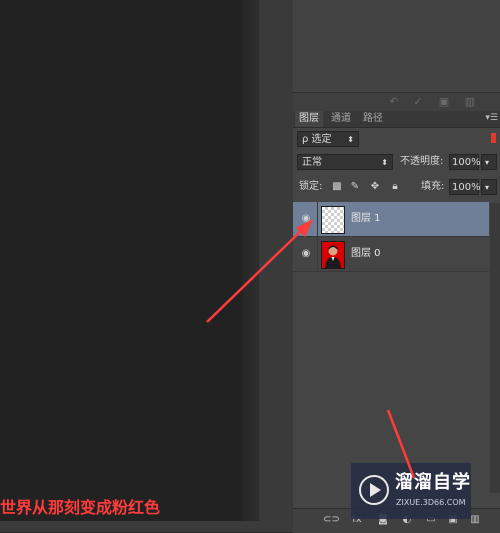 The height and width of the screenshot is (533, 500). Describe the element at coordinates (146, 526) in the screenshot. I see `status-strip` at that location.